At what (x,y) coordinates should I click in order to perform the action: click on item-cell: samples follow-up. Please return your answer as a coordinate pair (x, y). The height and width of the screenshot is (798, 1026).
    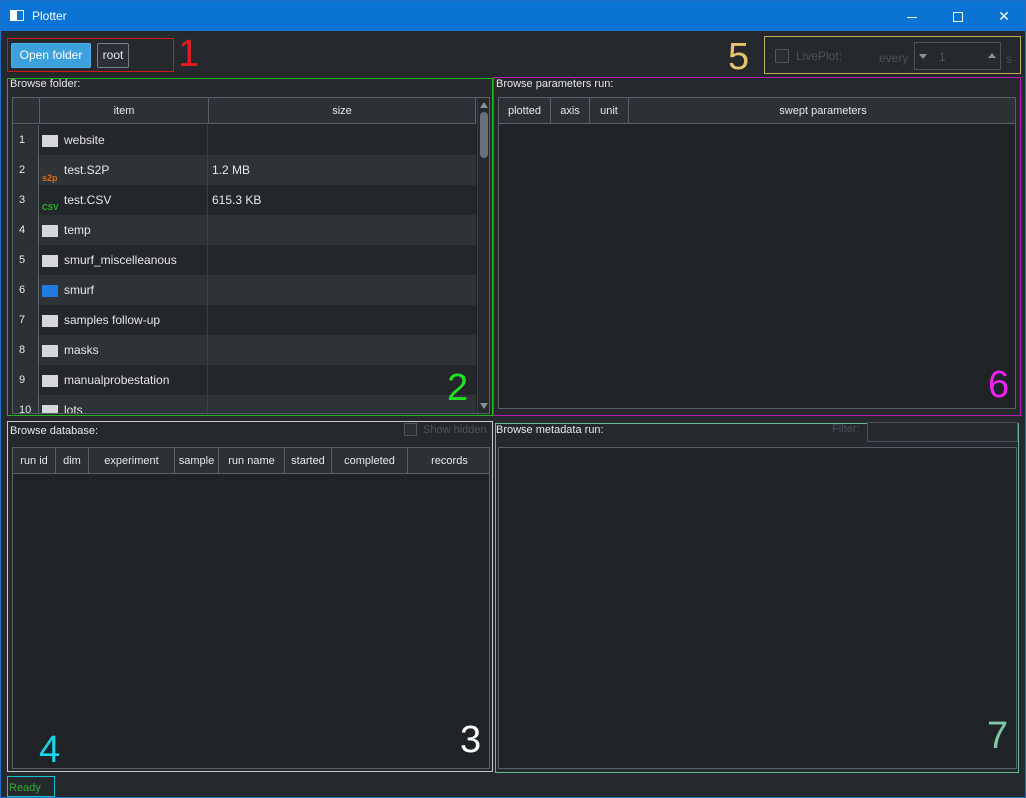
    Looking at the image, I should click on (124, 320).